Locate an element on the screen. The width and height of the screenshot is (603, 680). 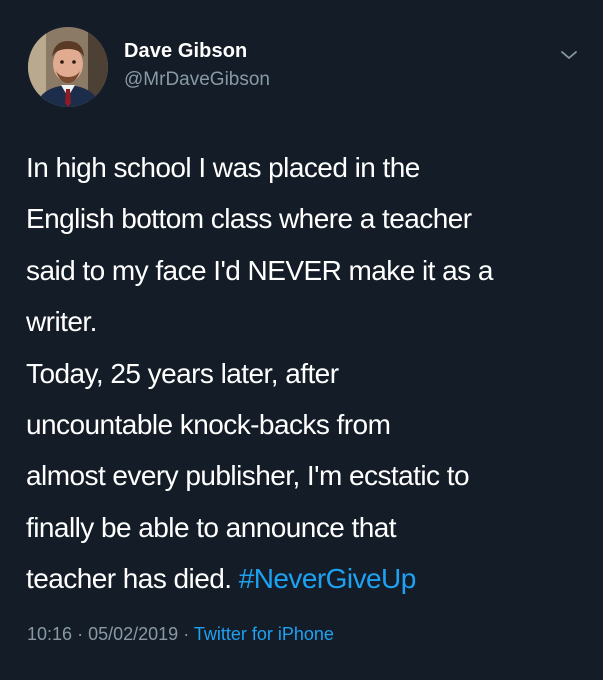
tweet-time: 10:16 is located at coordinates (49, 634).